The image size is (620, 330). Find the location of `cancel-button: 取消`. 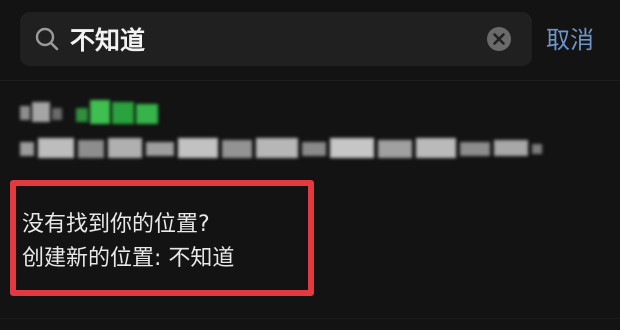

cancel-button: 取消 is located at coordinates (570, 40).